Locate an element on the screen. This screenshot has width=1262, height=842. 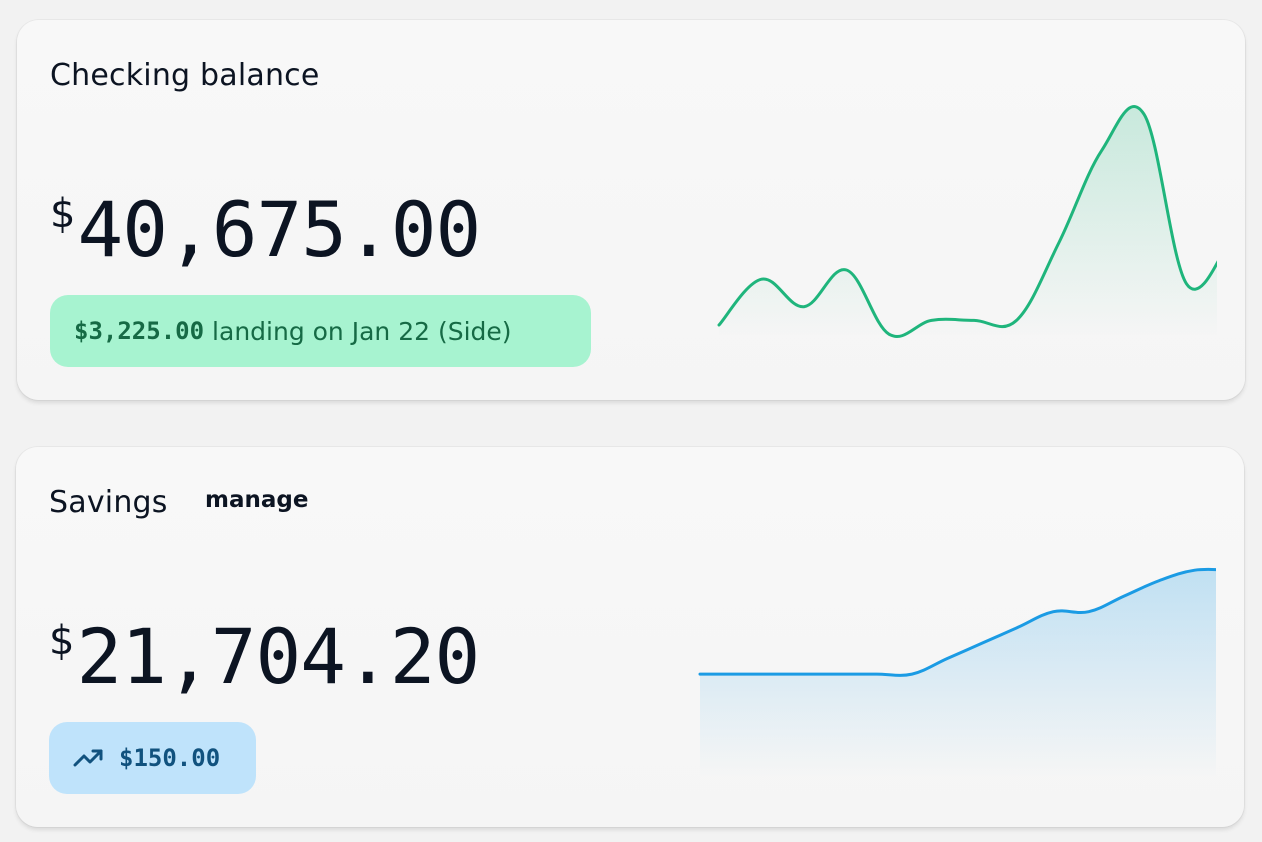
upcoming-deposit-badge: $3,225.00 landing on Jan 22 (Side) is located at coordinates (320, 331).